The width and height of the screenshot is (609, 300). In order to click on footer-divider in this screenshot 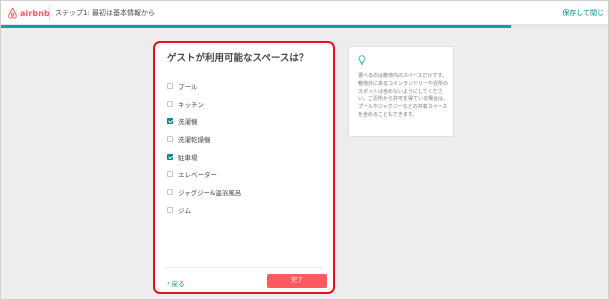, I will do `click(244, 267)`.